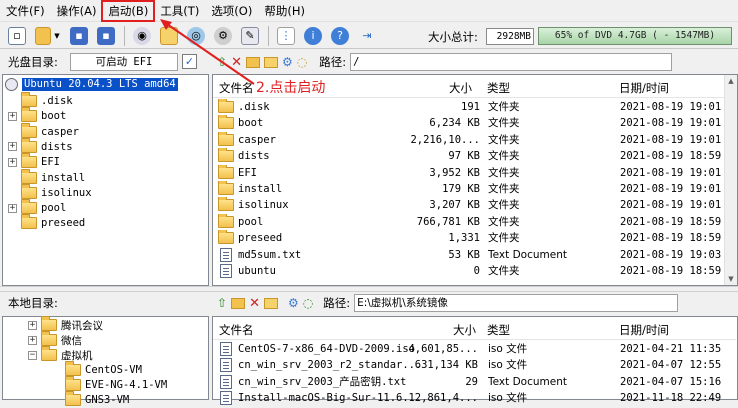  Describe the element at coordinates (222, 303) in the screenshot. I see `local-up-arrow-icon: ⇧` at that location.